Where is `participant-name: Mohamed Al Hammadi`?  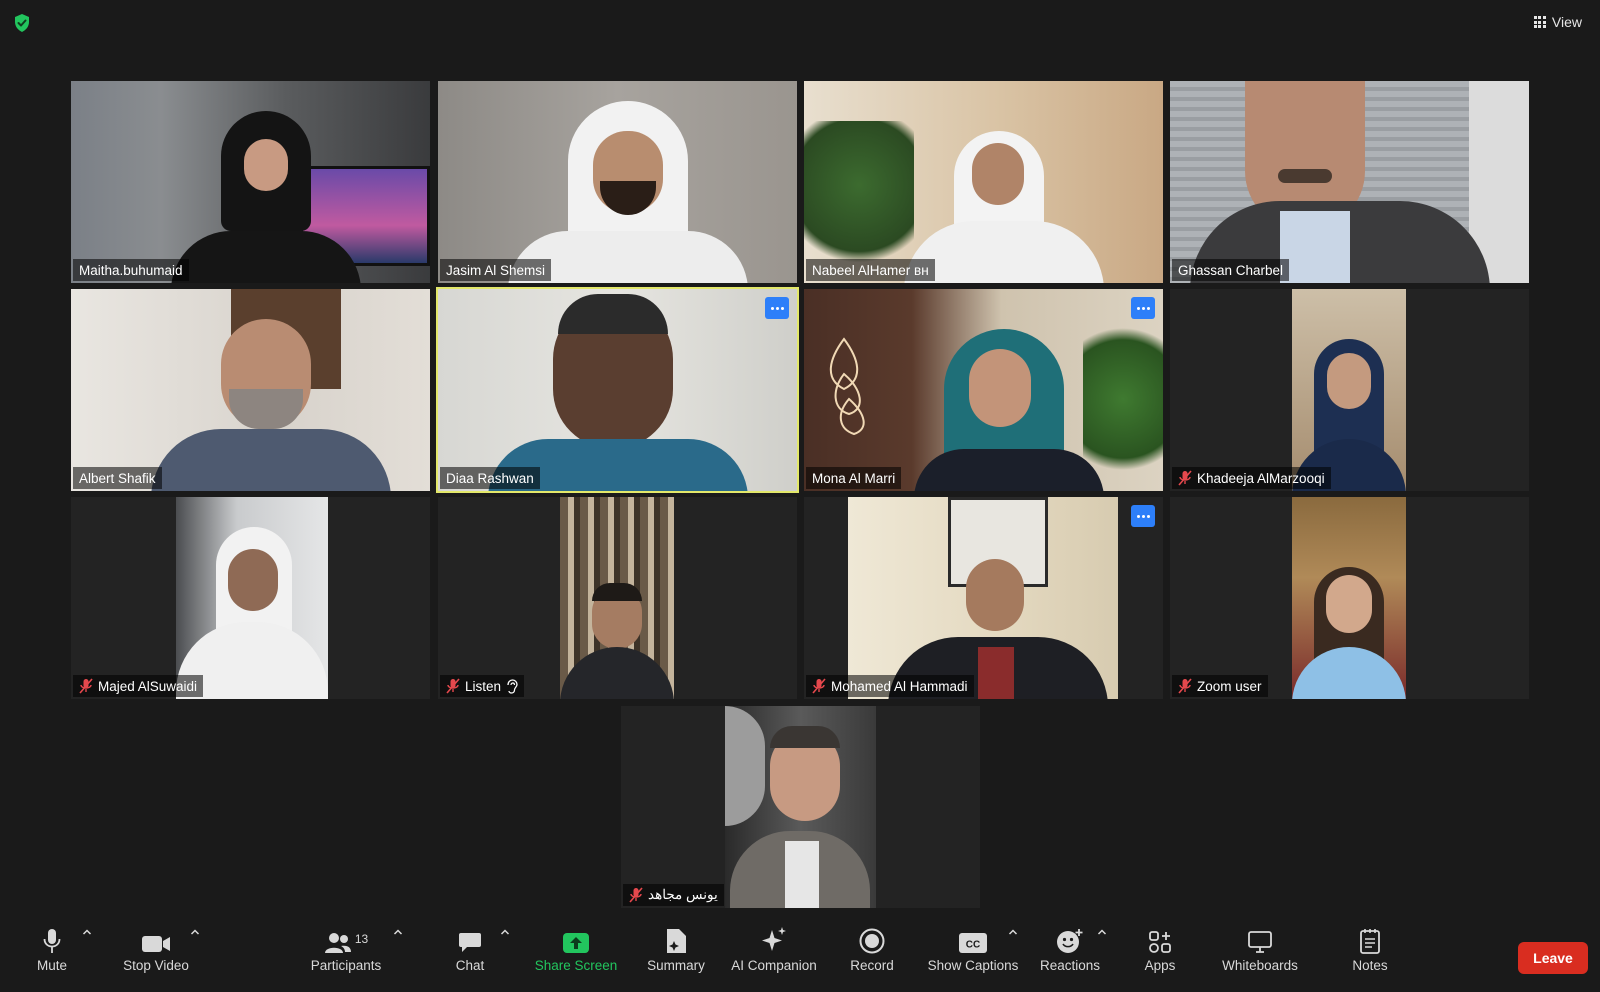
participant-name: Mohamed Al Hammadi is located at coordinates (899, 686).